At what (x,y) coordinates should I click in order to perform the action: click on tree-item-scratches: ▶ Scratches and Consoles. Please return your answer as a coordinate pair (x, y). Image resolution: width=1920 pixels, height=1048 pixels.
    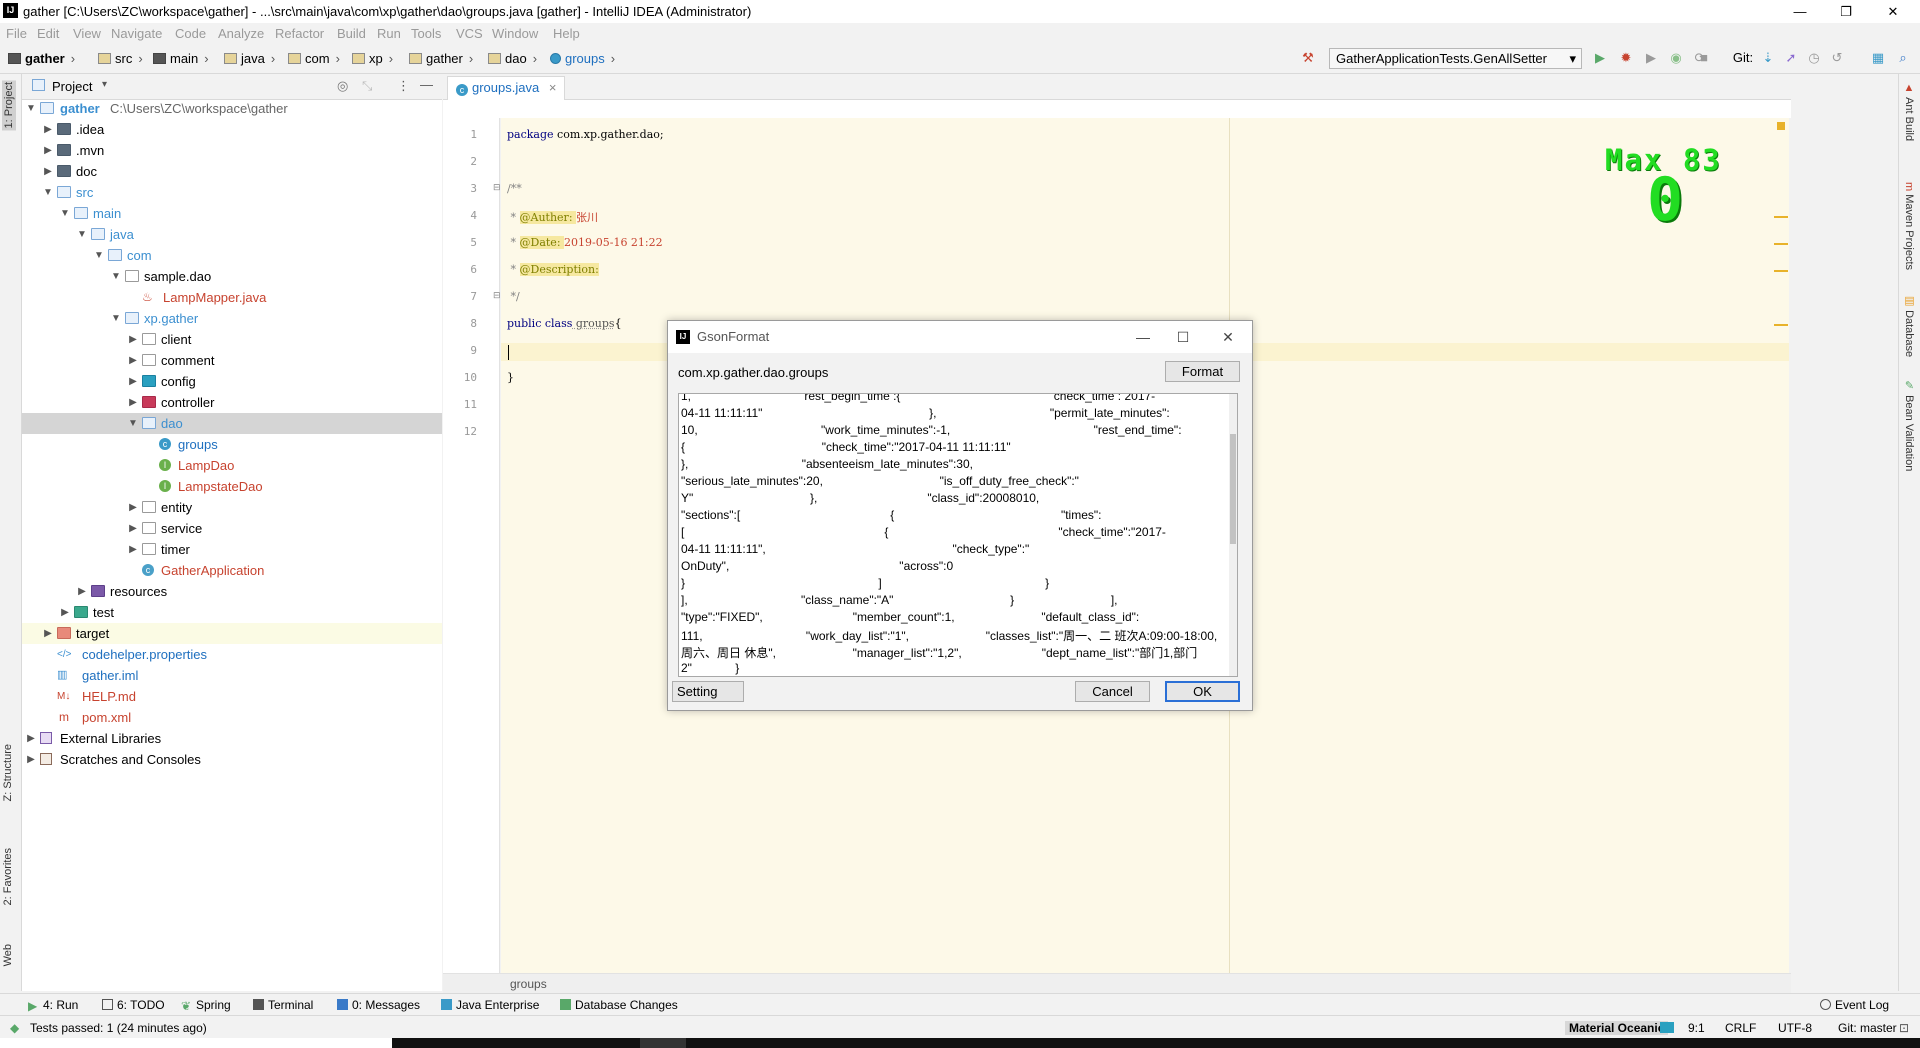
    Looking at the image, I should click on (232, 759).